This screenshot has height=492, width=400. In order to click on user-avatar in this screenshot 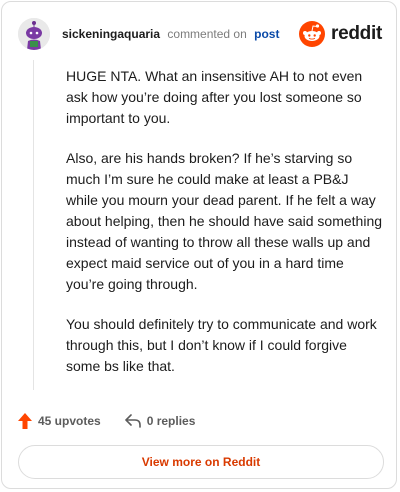, I will do `click(34, 34)`.